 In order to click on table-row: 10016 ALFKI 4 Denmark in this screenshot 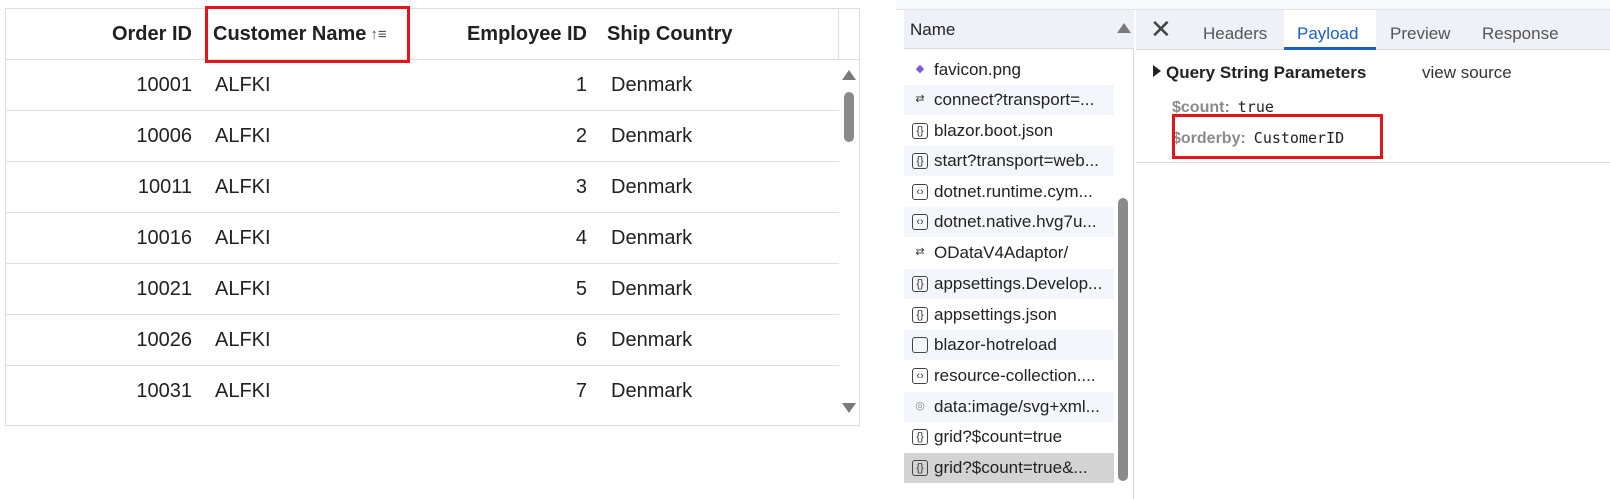, I will do `click(422, 238)`.